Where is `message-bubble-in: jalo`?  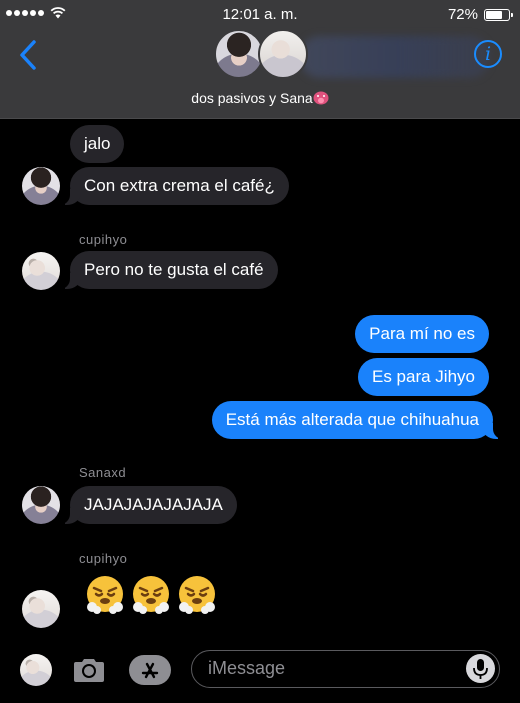
message-bubble-in: jalo is located at coordinates (97, 144).